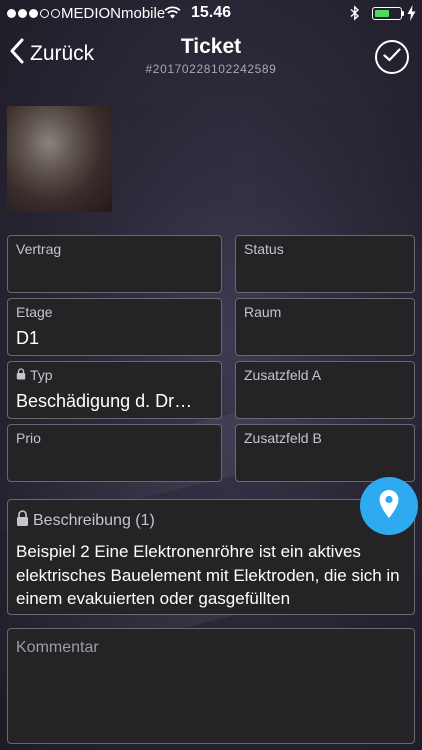 This screenshot has width=422, height=750. What do you see at coordinates (94, 520) in the screenshot?
I see `beschreibung-label: Beschreibung (1)` at bounding box center [94, 520].